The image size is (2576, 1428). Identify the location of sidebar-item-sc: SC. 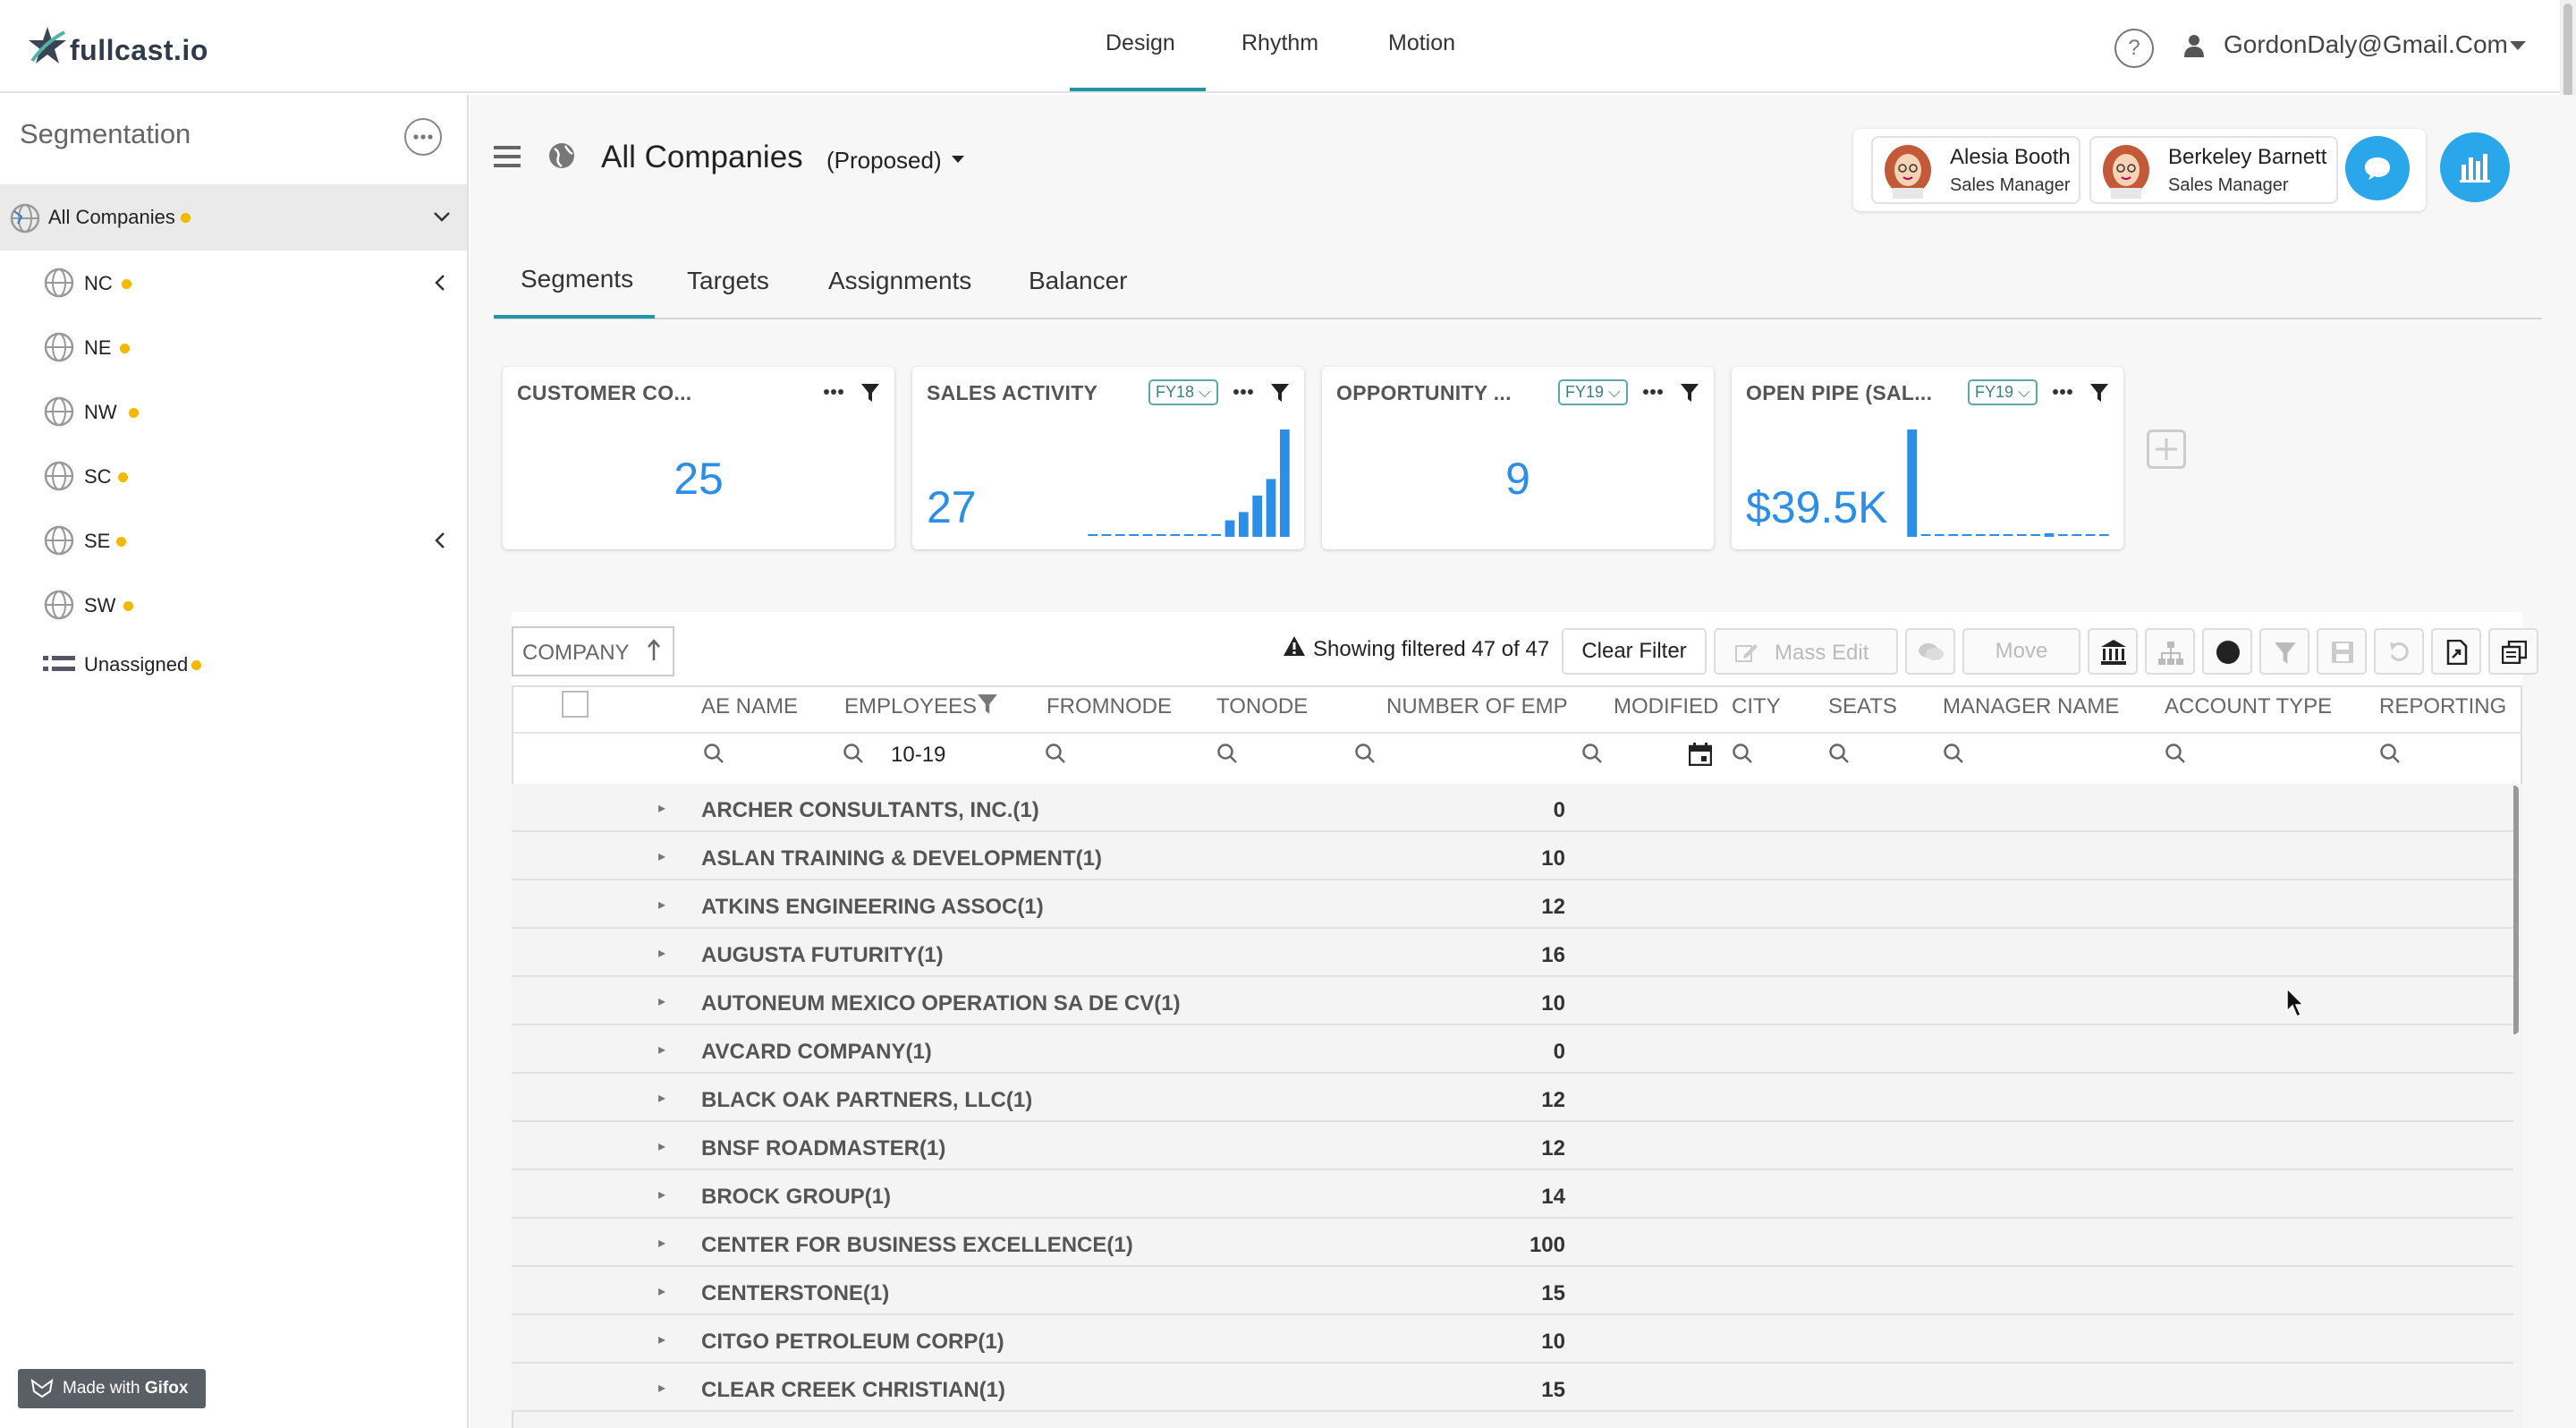
(233, 476).